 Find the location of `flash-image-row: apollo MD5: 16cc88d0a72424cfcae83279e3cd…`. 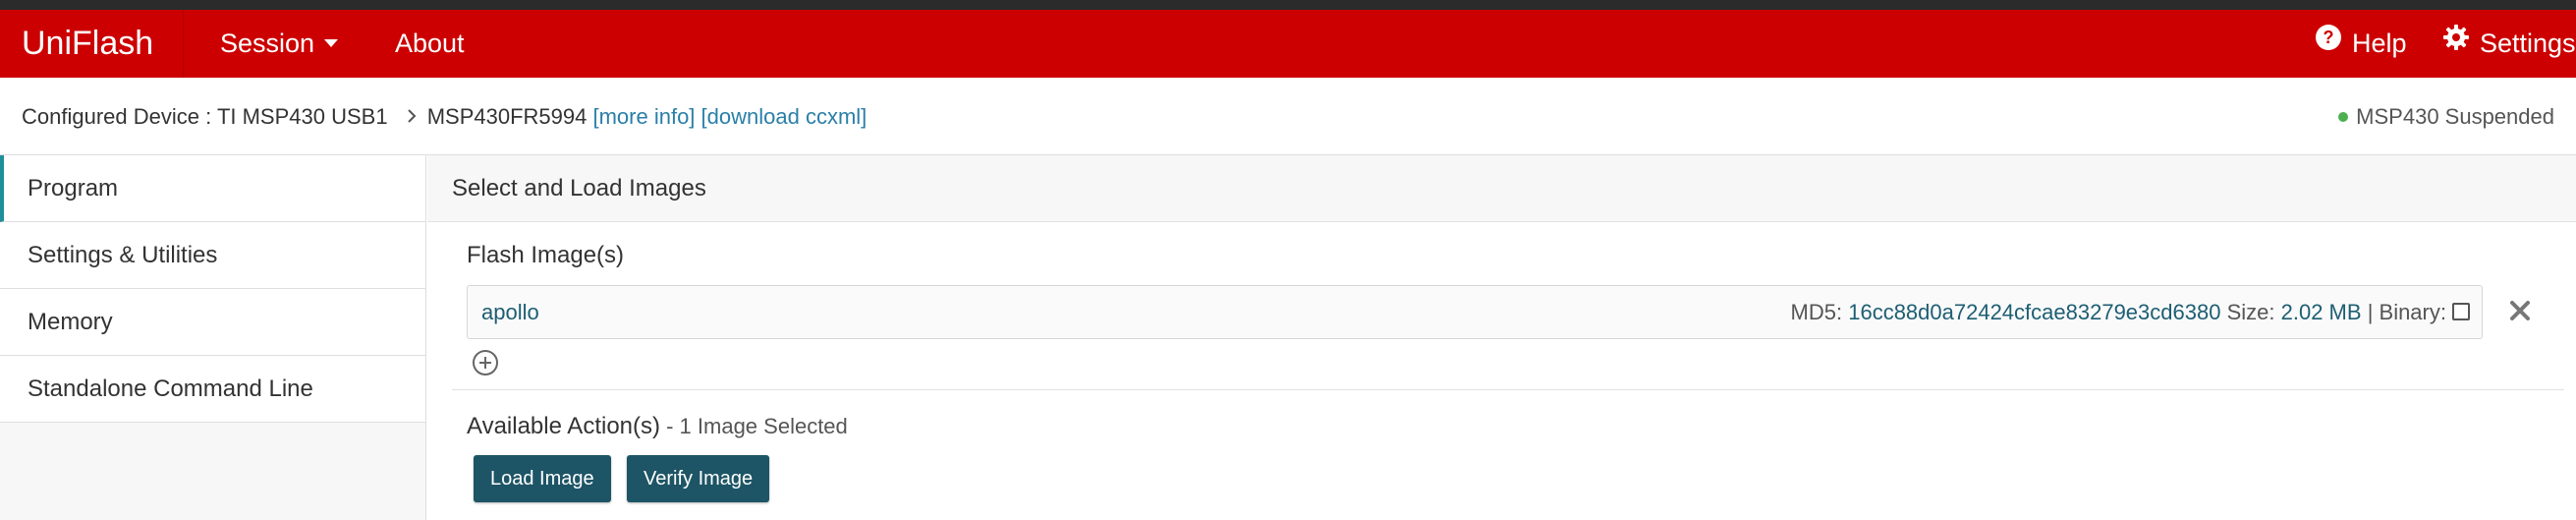

flash-image-row: apollo MD5: 16cc88d0a72424cfcae83279e3cd… is located at coordinates (1475, 312).